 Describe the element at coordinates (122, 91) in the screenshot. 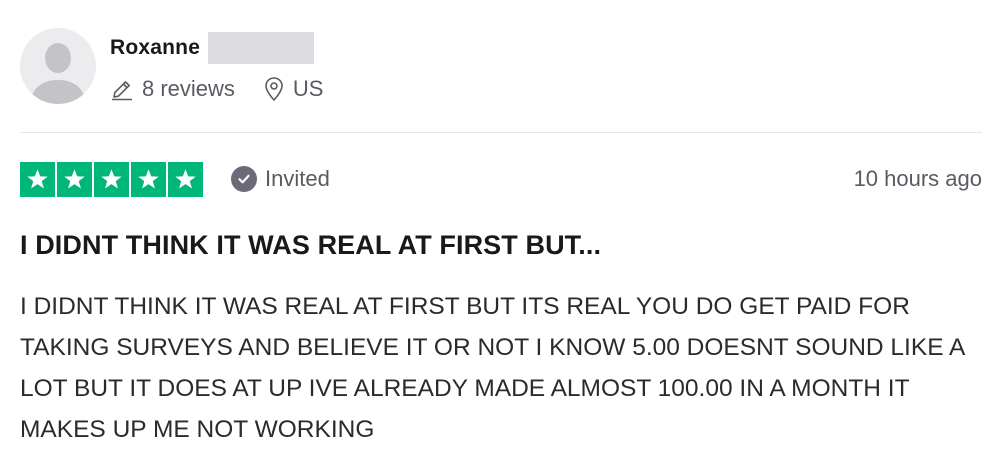

I see `pencil-icon` at that location.